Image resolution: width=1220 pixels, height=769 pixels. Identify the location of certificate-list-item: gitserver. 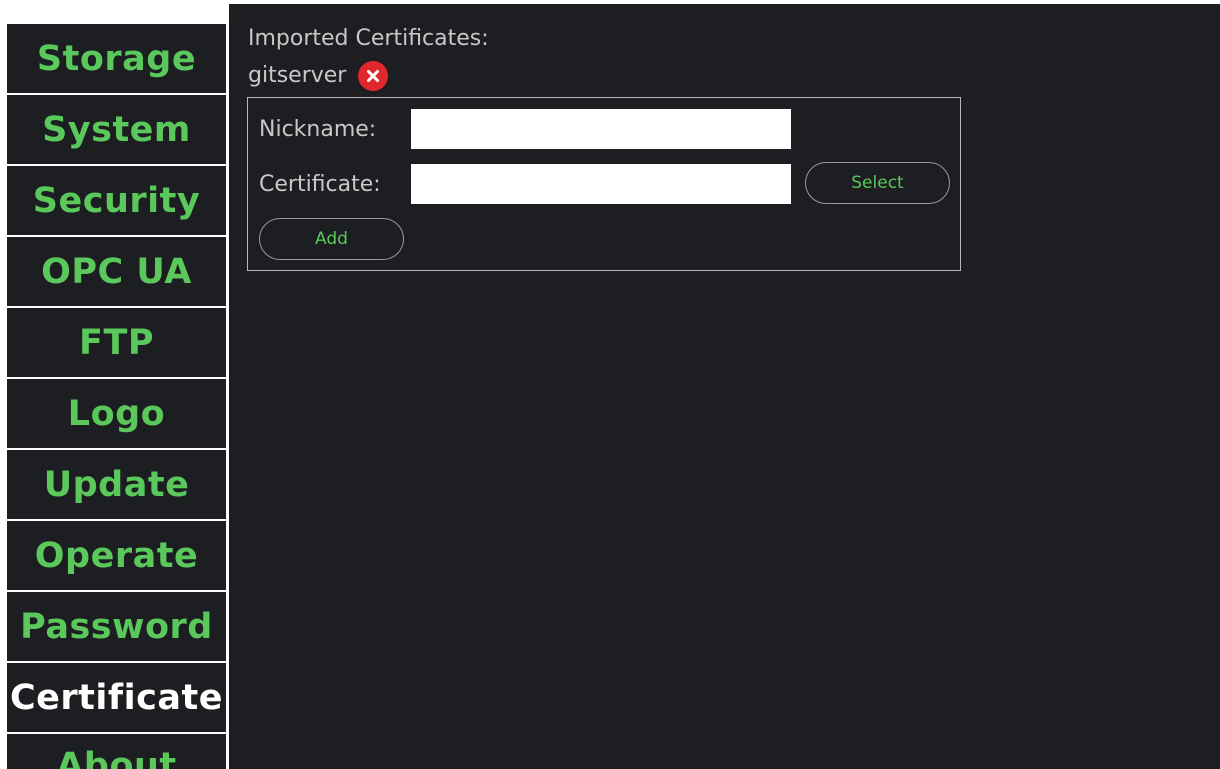
(318, 76).